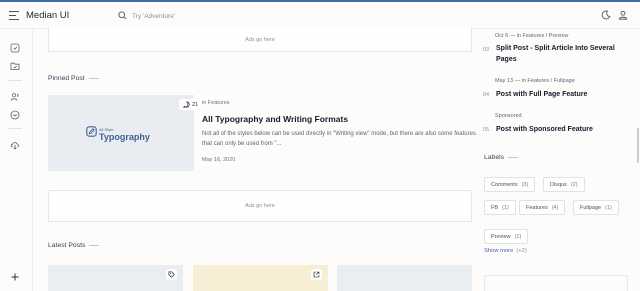  I want to click on tag-button, so click(171, 274).